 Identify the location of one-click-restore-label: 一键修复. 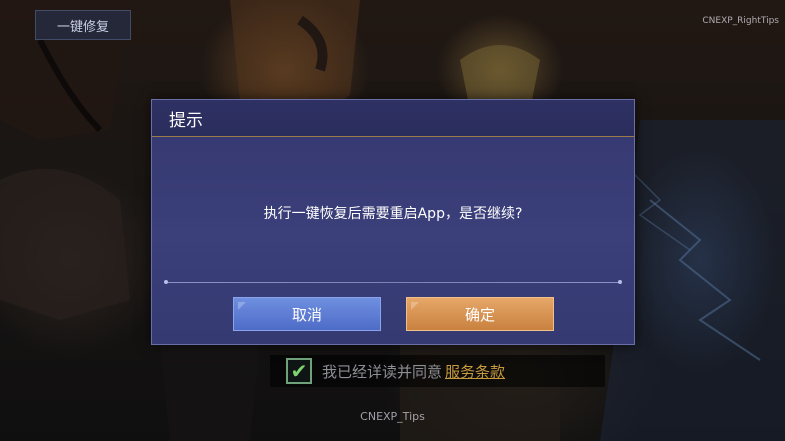
(82, 27).